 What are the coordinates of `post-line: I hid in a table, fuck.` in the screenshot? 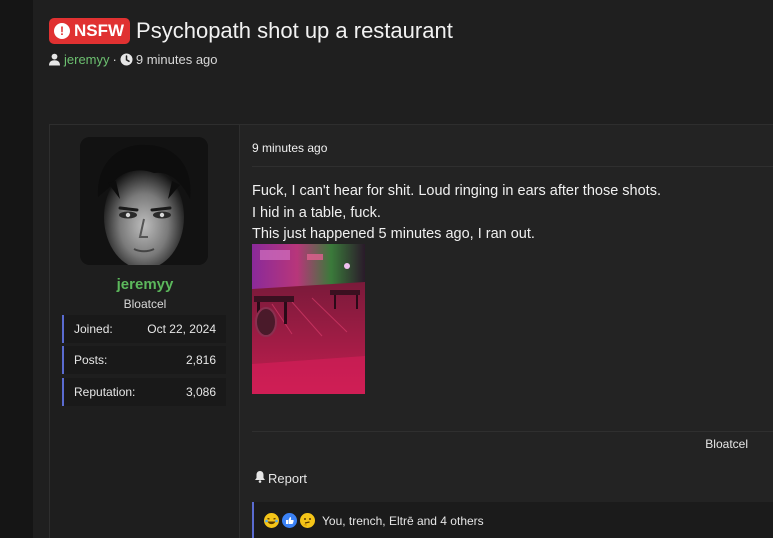 It's located at (316, 212).